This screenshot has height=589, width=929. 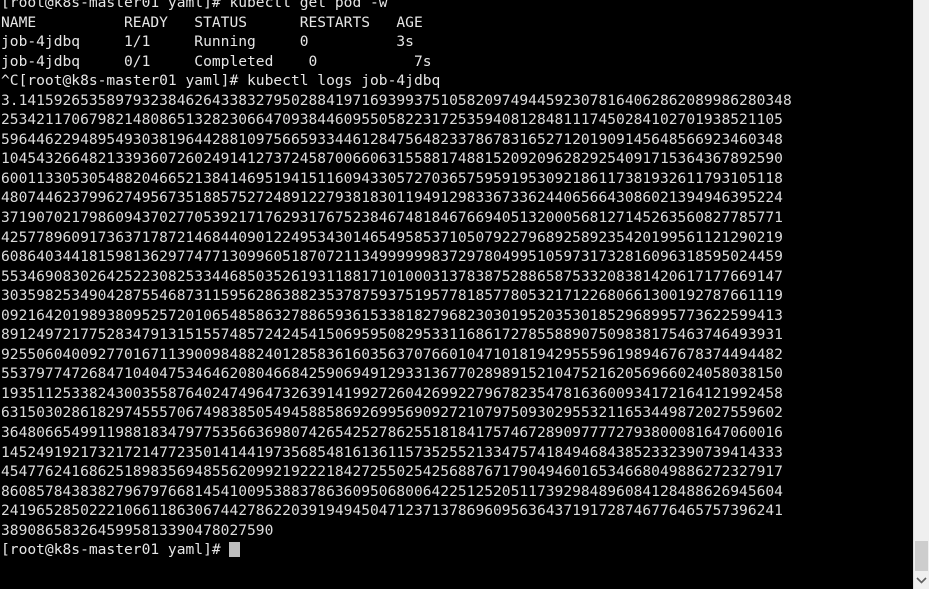 What do you see at coordinates (234, 550) in the screenshot?
I see `terminal-cursor` at bounding box center [234, 550].